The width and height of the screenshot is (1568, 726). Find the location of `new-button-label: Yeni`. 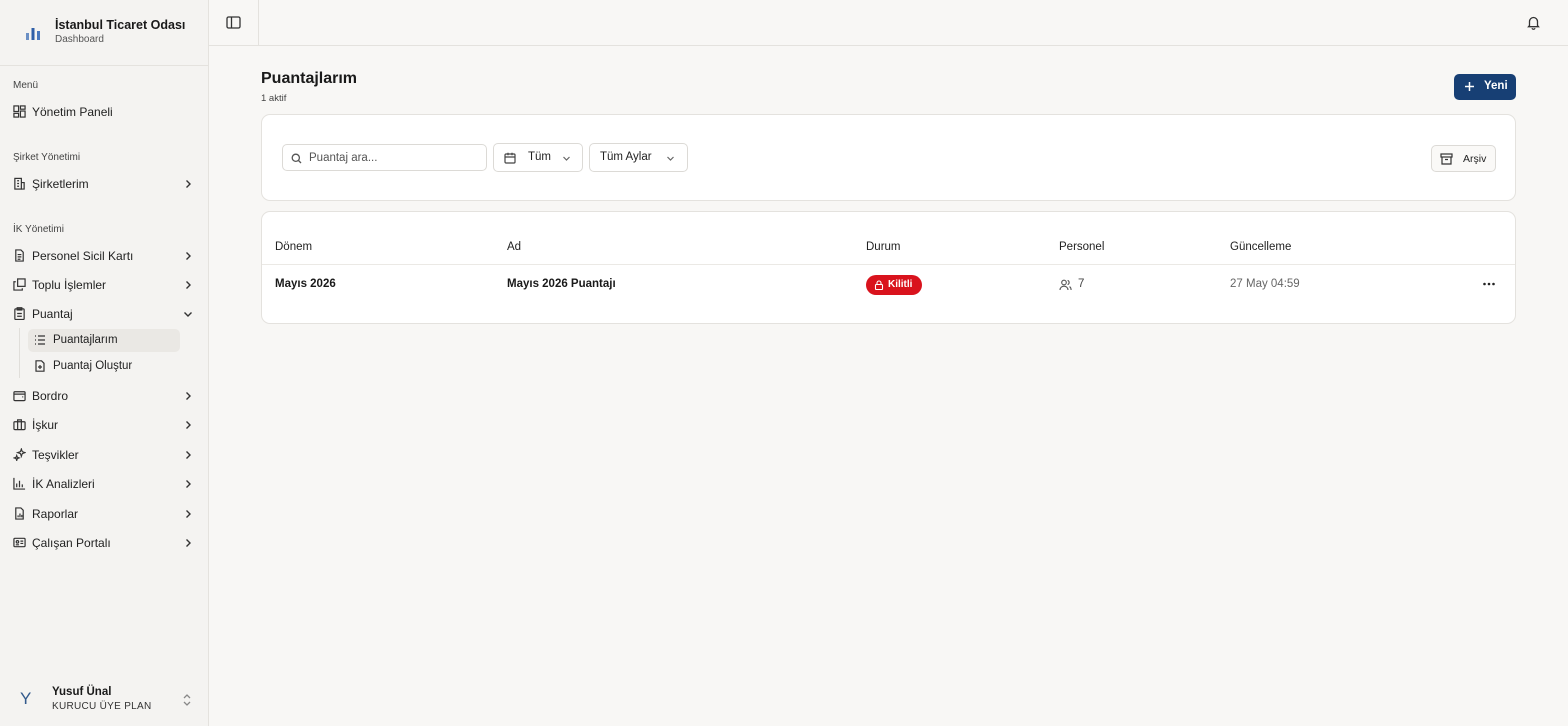

new-button-label: Yeni is located at coordinates (1496, 86).